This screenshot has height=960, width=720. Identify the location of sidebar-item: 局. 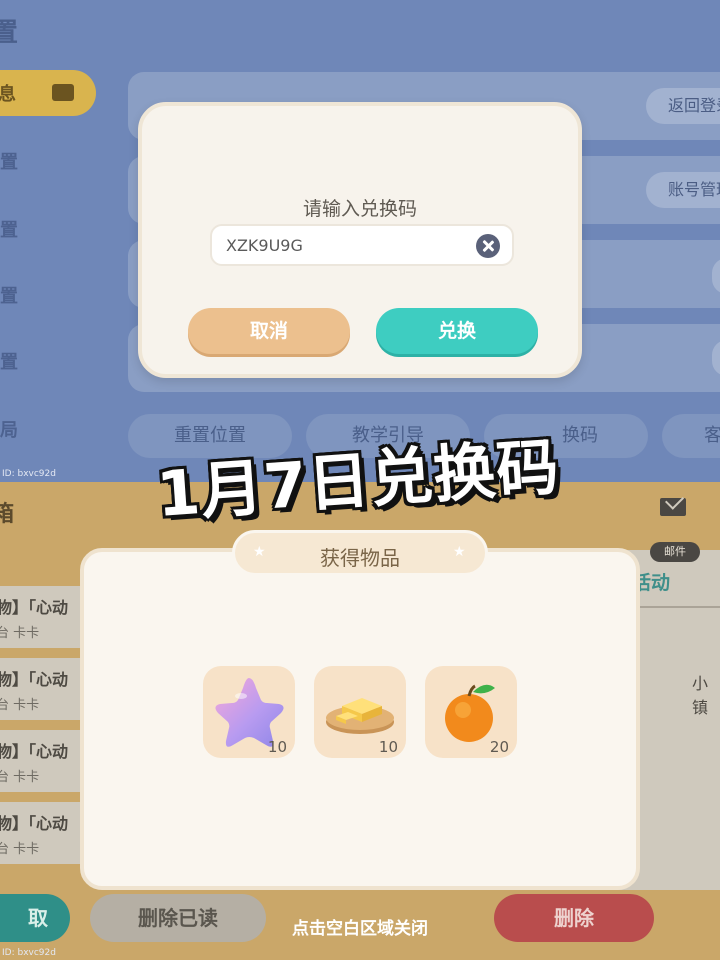
(9, 429).